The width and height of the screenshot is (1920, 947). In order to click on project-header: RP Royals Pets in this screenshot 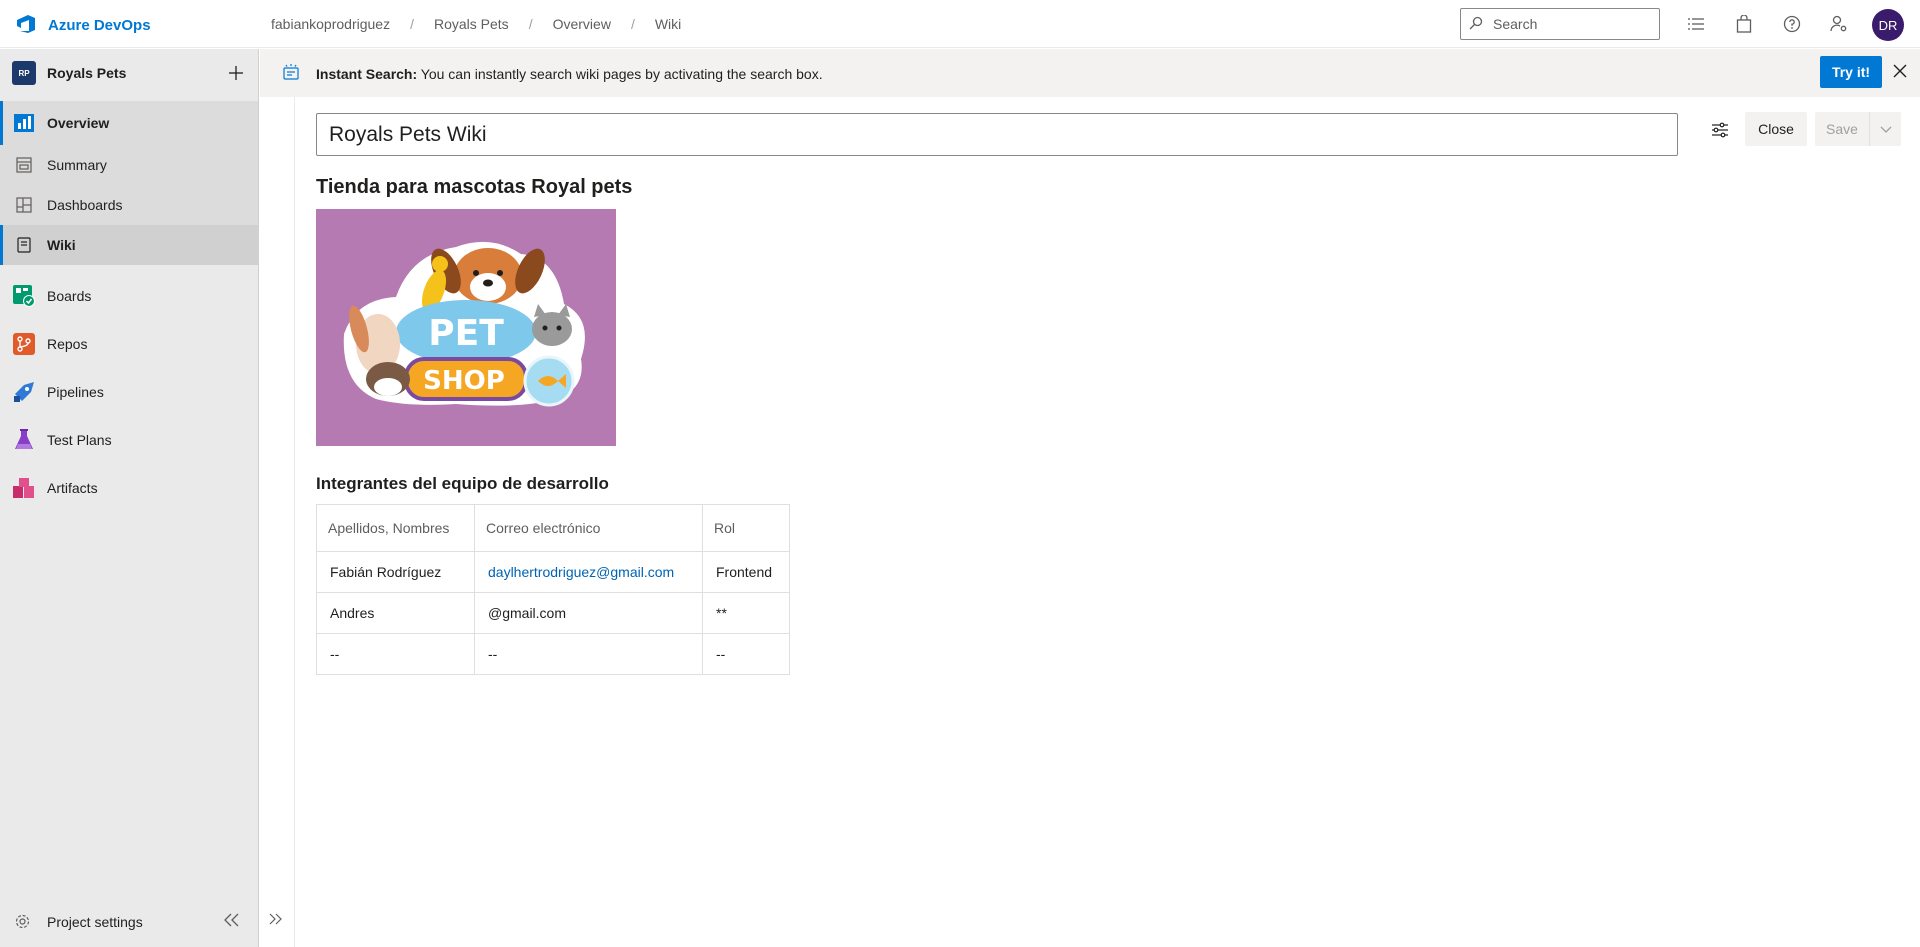, I will do `click(129, 74)`.